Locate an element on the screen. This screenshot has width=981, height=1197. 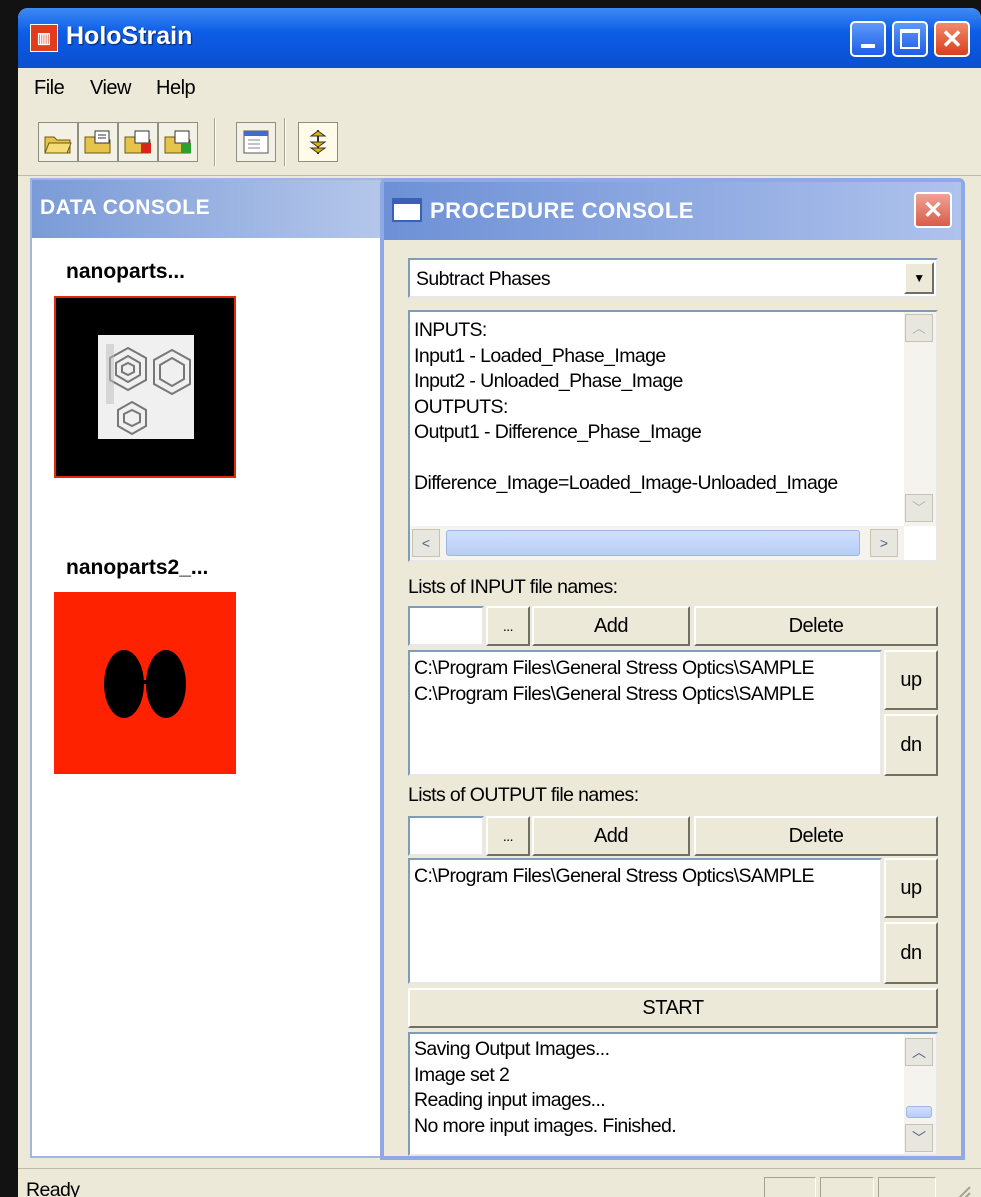
window-title: HoloStrain is located at coordinates (129, 36).